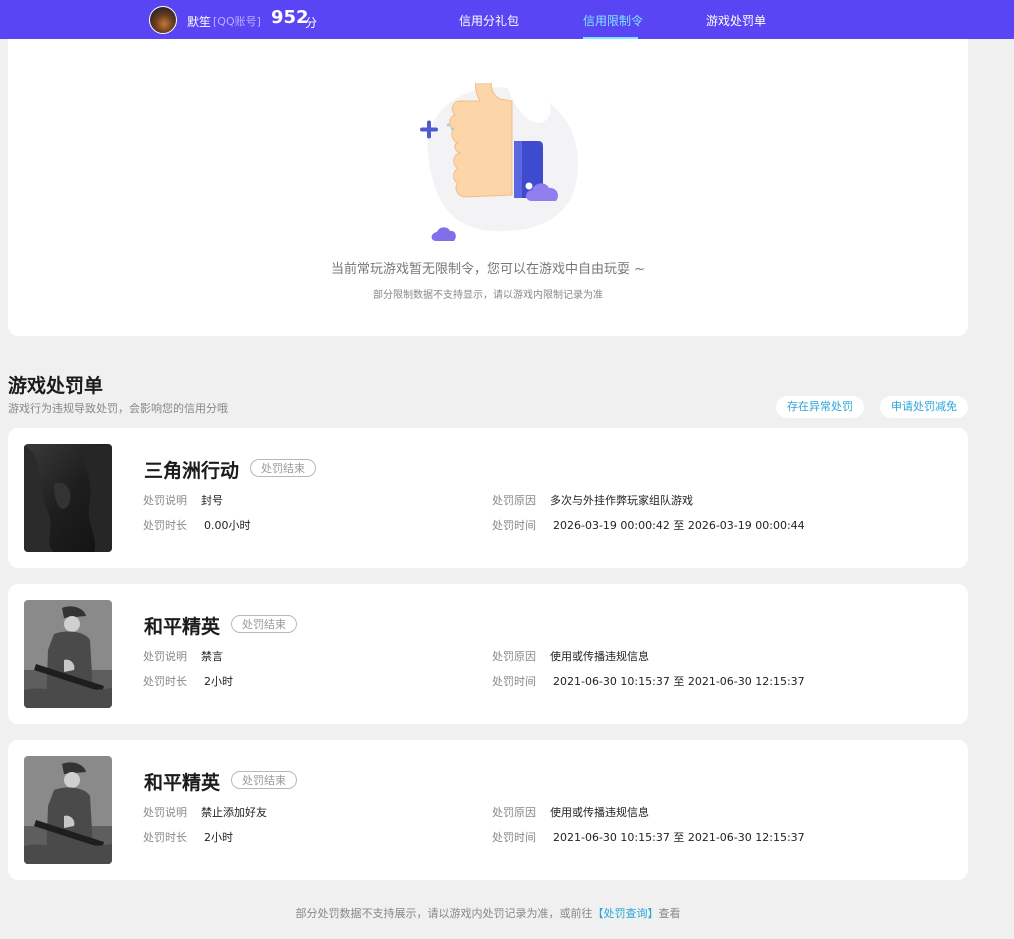 The width and height of the screenshot is (1014, 939). I want to click on thumbs-up-icon, so click(495, 155).